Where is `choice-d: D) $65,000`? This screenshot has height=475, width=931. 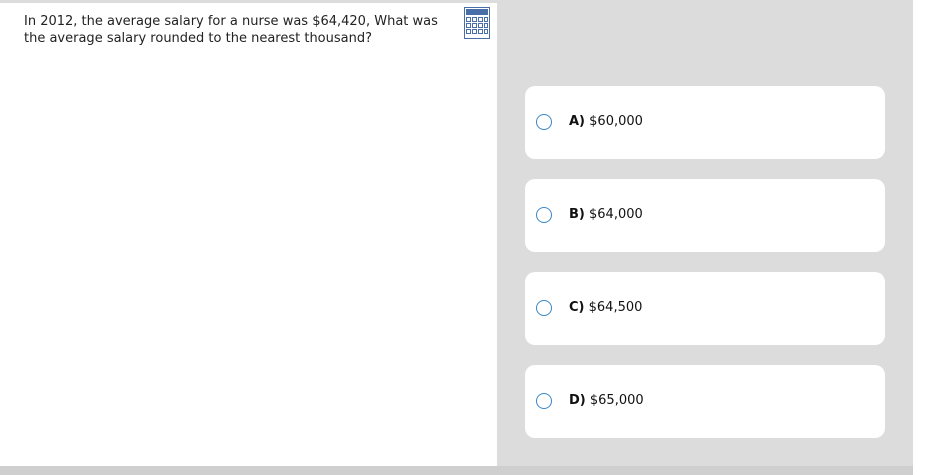 choice-d: D) $65,000 is located at coordinates (705, 401).